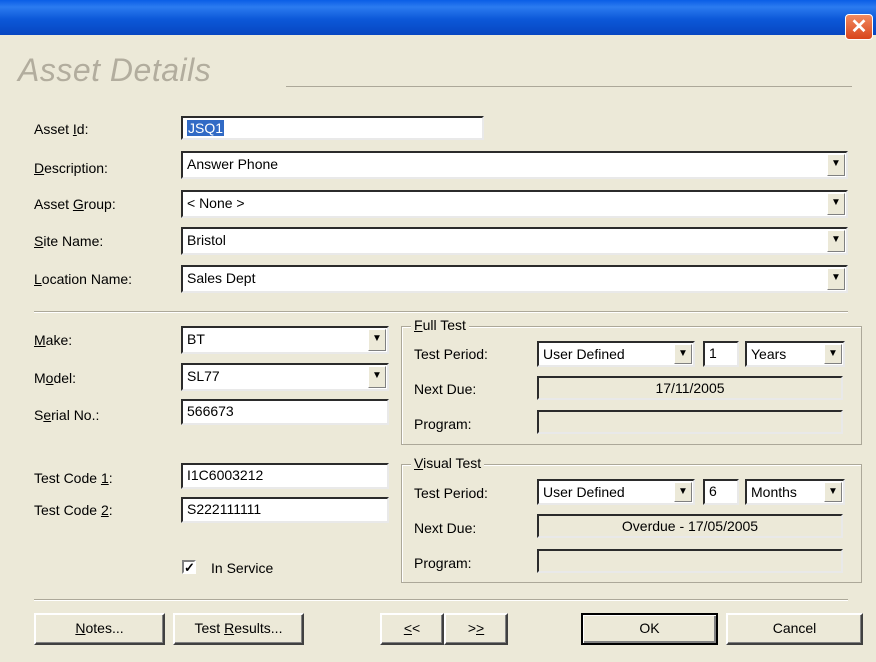  Describe the element at coordinates (412, 629) in the screenshot. I see `previous-button: <<` at that location.